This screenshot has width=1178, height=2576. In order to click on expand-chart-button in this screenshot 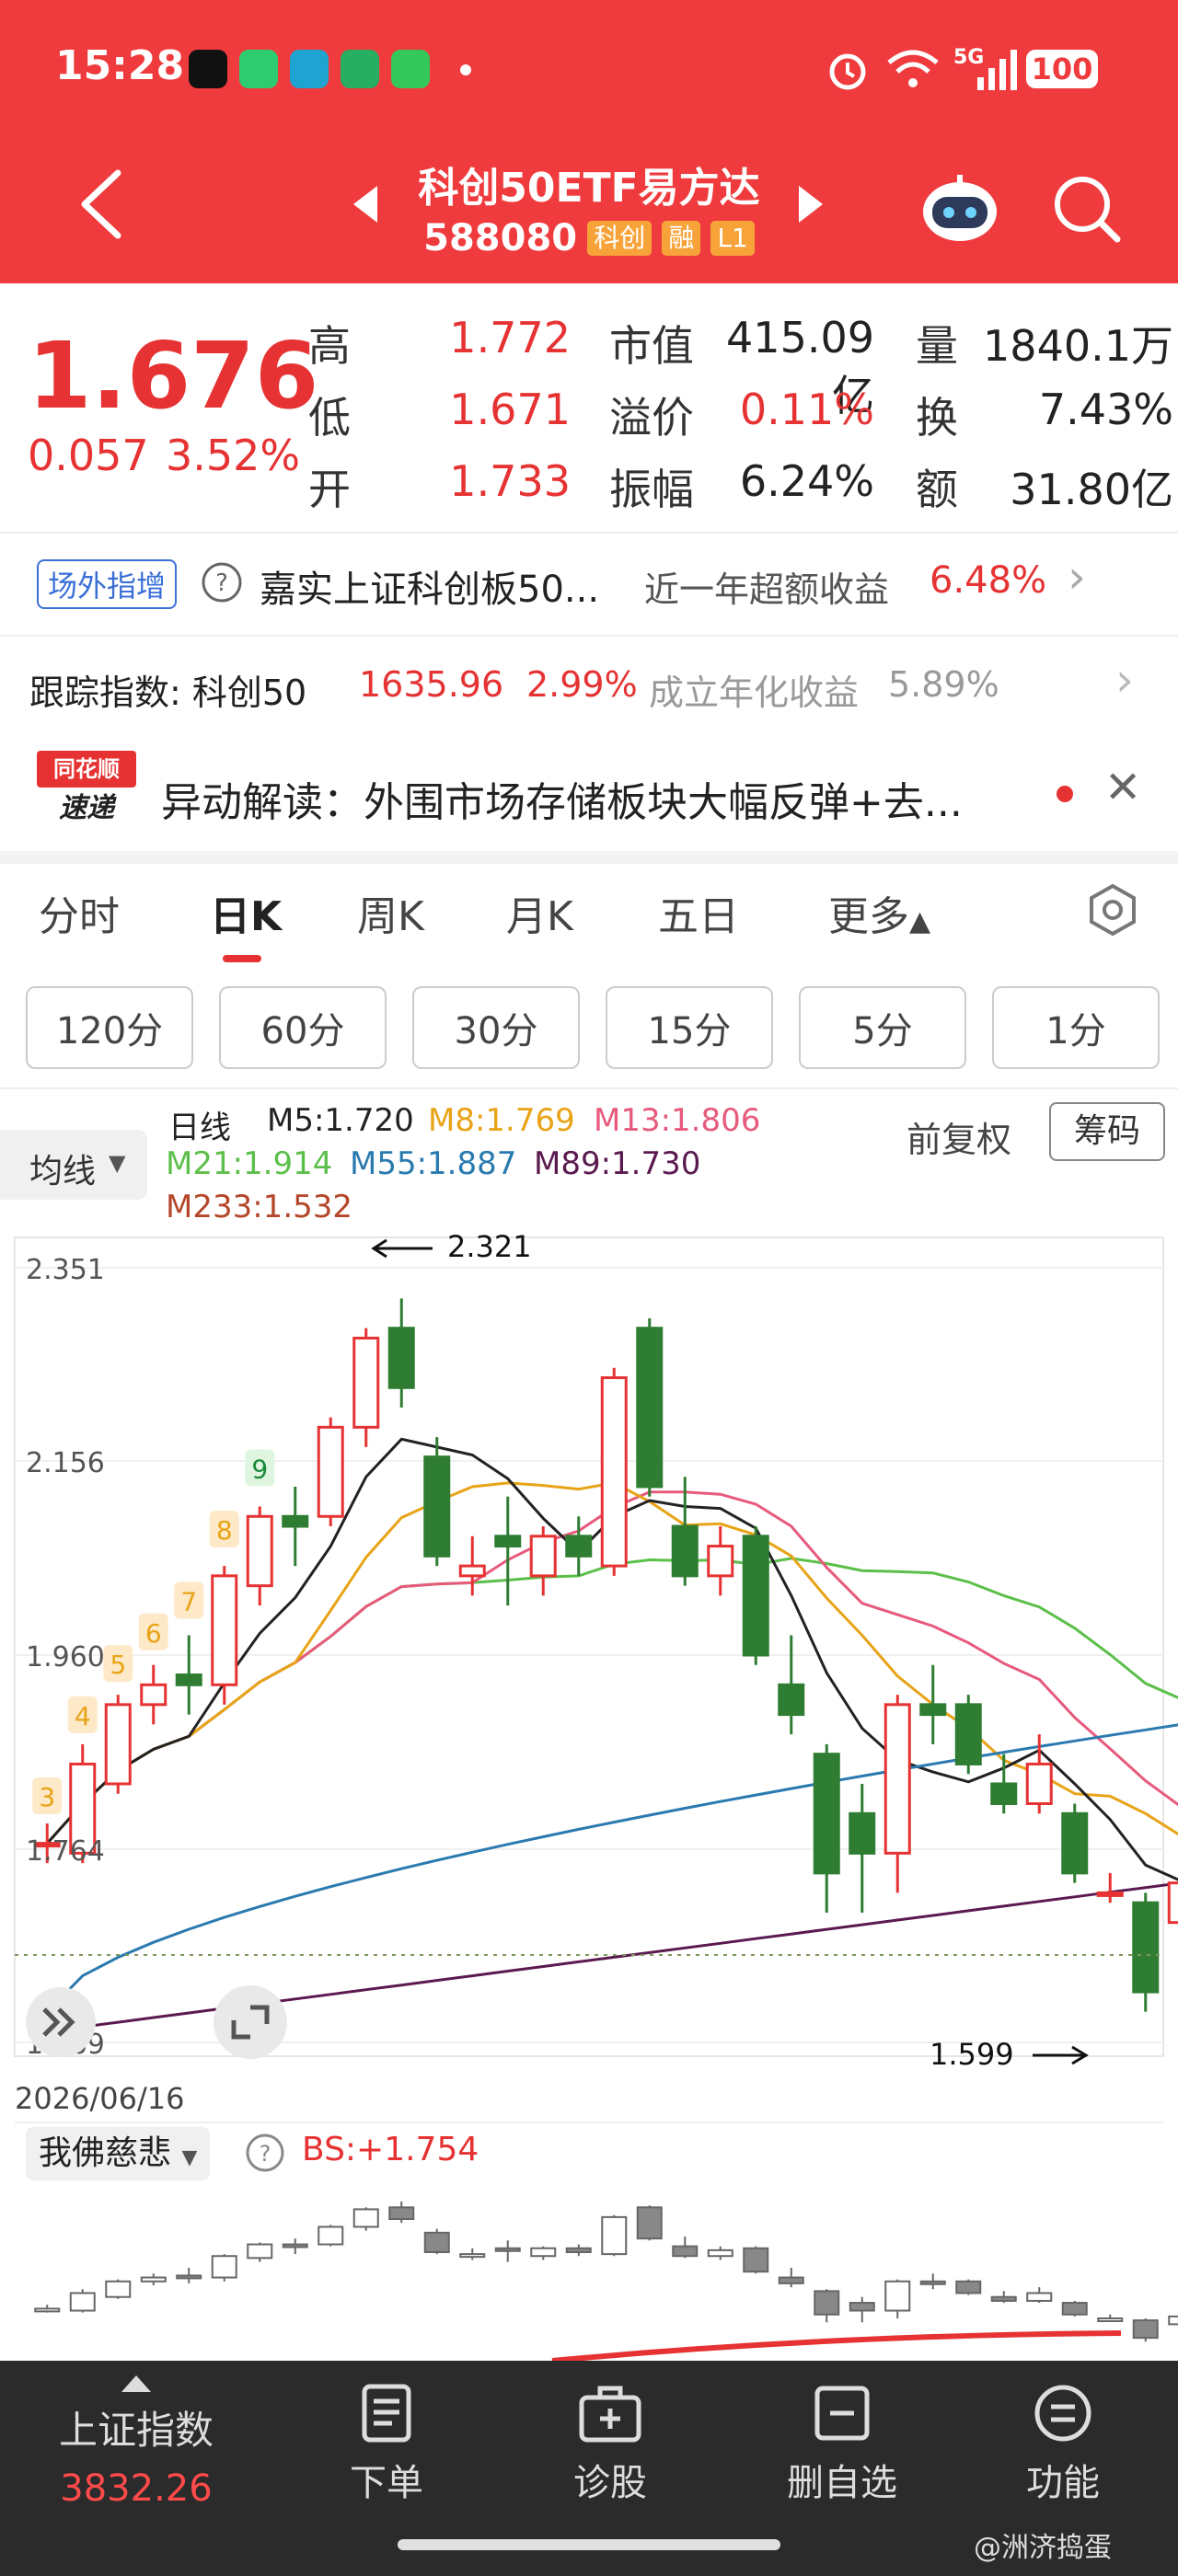, I will do `click(61, 2022)`.